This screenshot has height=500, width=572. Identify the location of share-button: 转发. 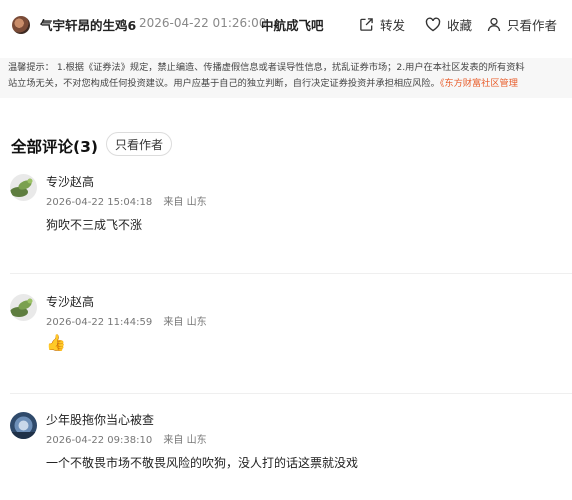
(382, 24).